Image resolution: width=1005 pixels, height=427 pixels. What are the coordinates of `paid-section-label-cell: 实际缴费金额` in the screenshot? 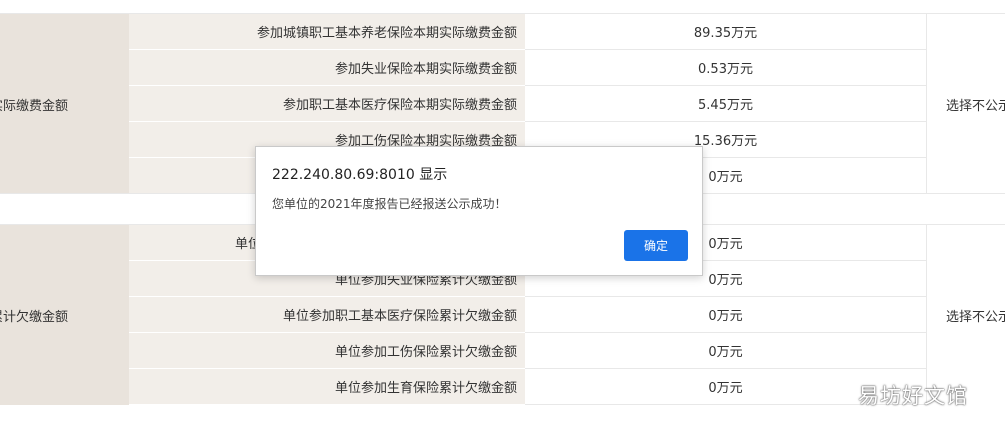 It's located at (65, 104).